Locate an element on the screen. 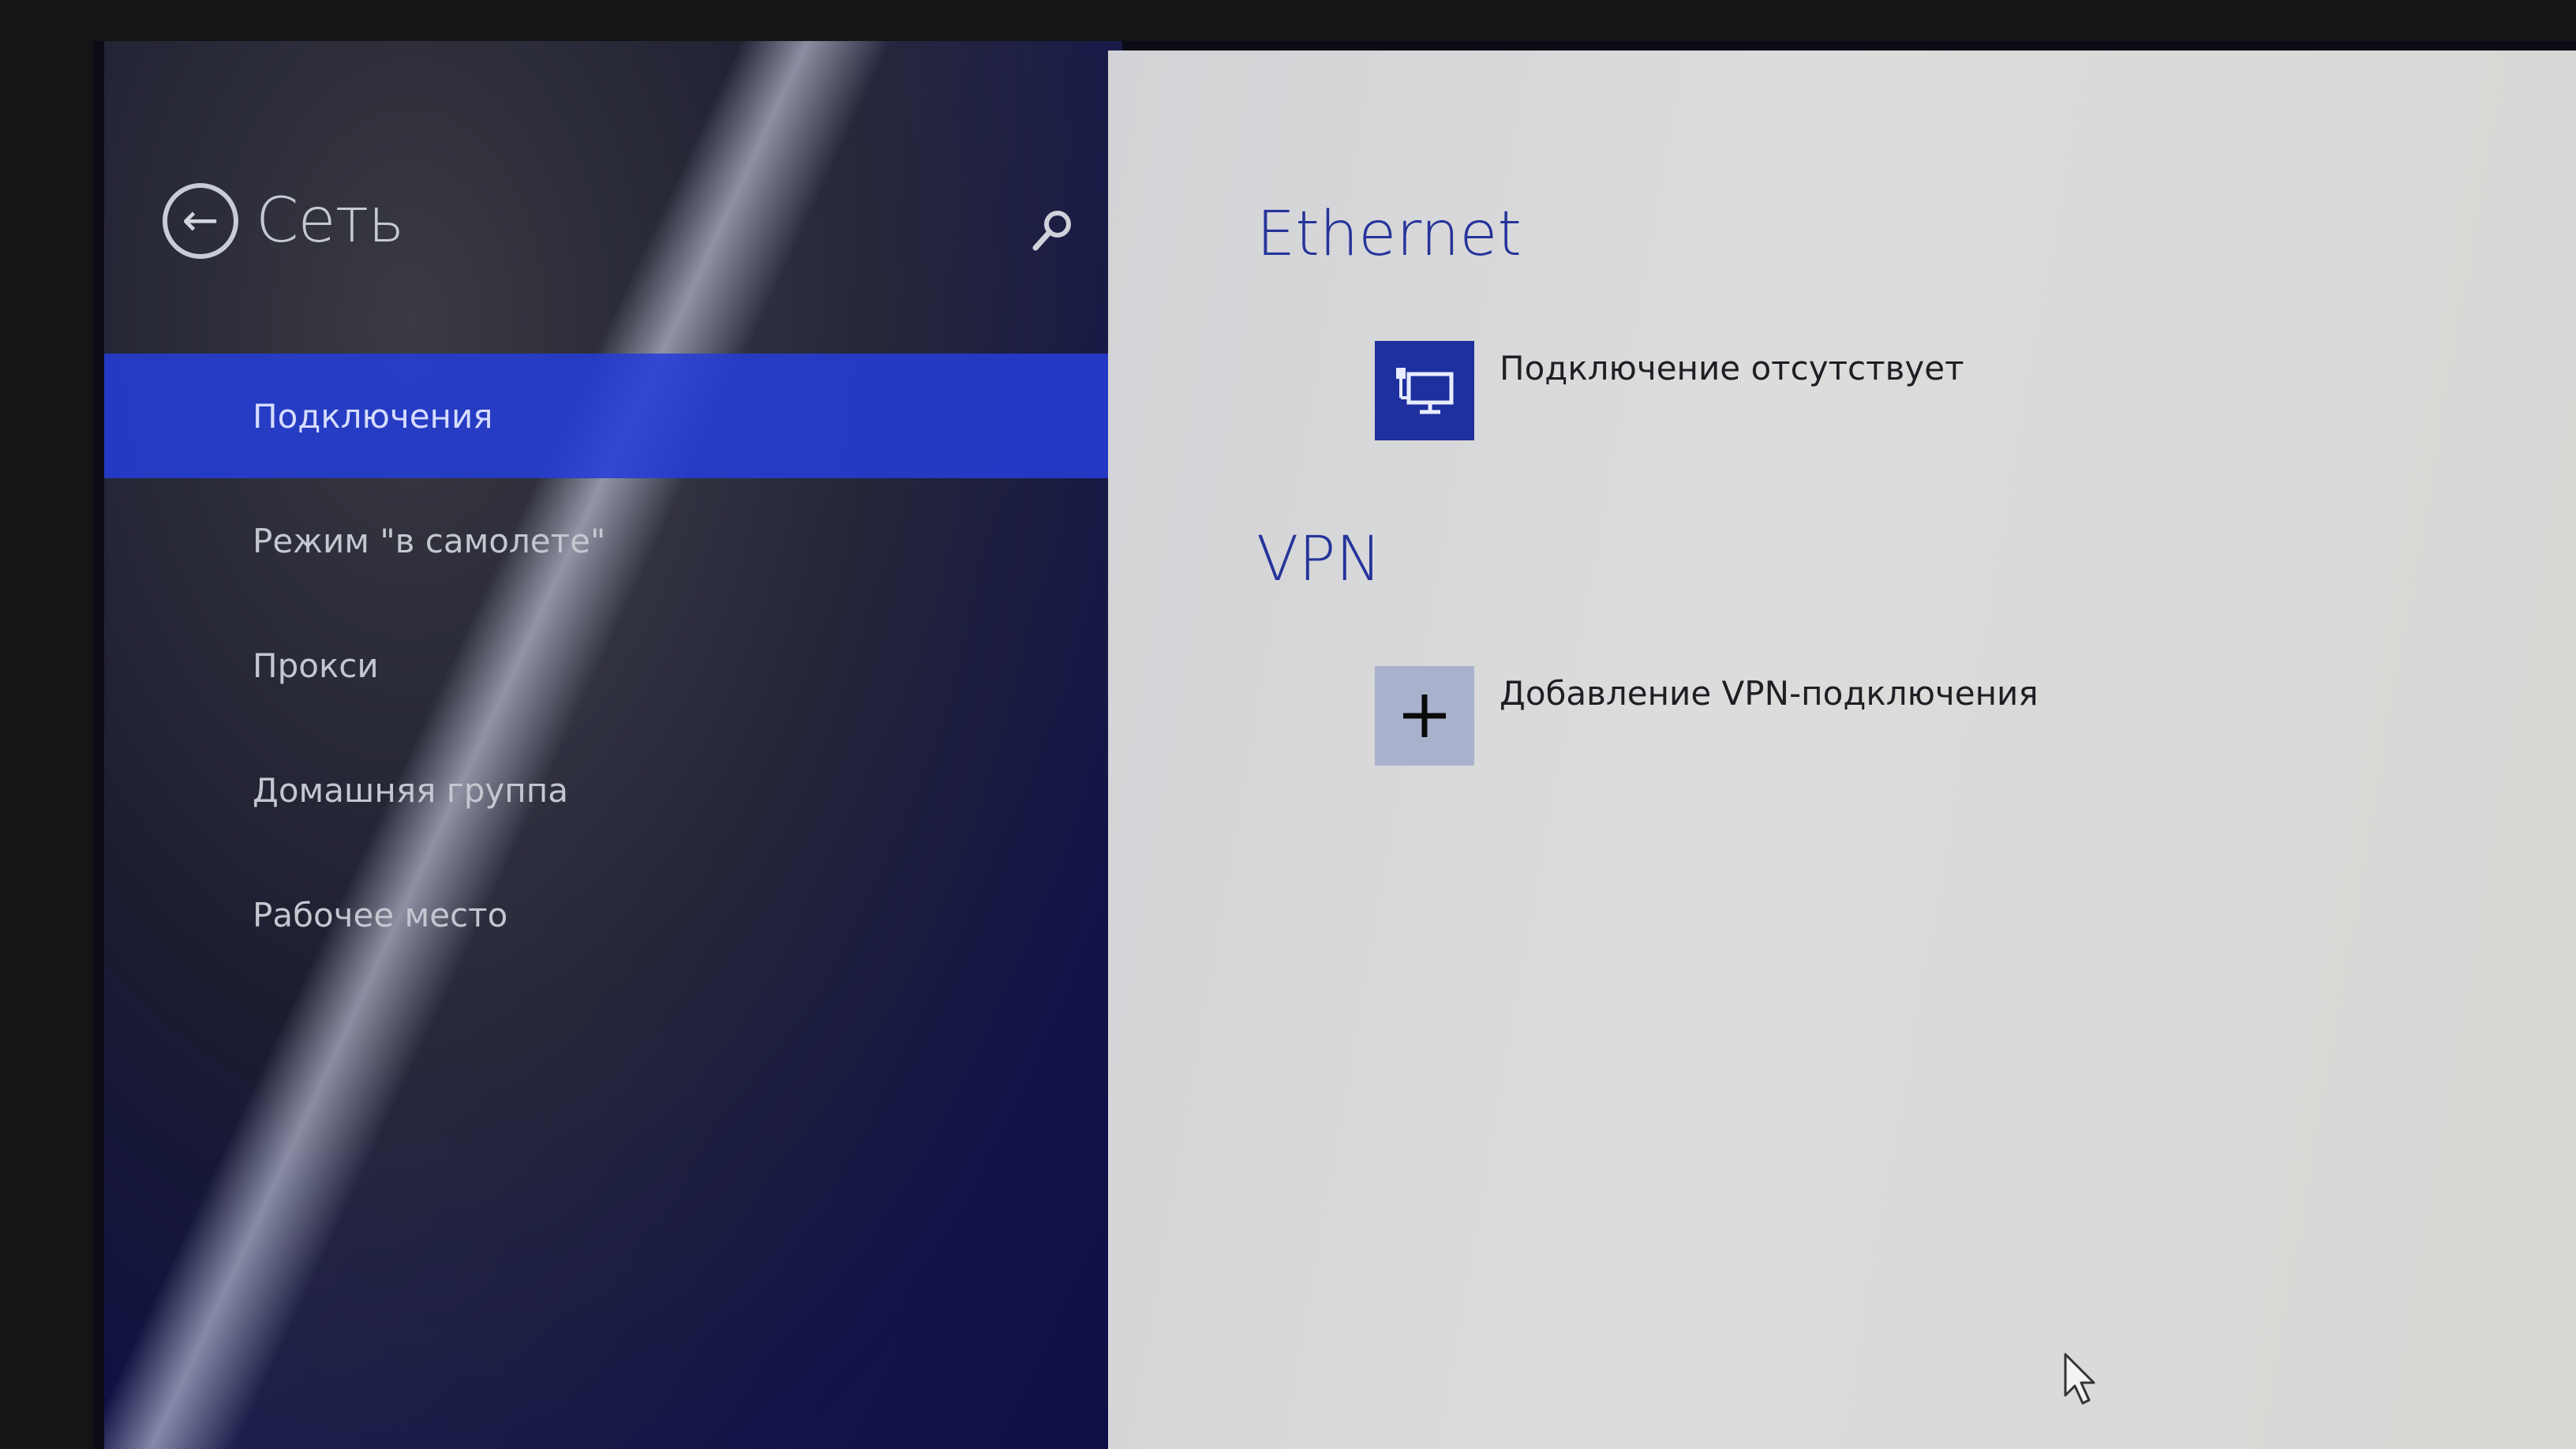 The width and height of the screenshot is (2576, 1449). nav-item-workplace: Рабочее место is located at coordinates (613, 914).